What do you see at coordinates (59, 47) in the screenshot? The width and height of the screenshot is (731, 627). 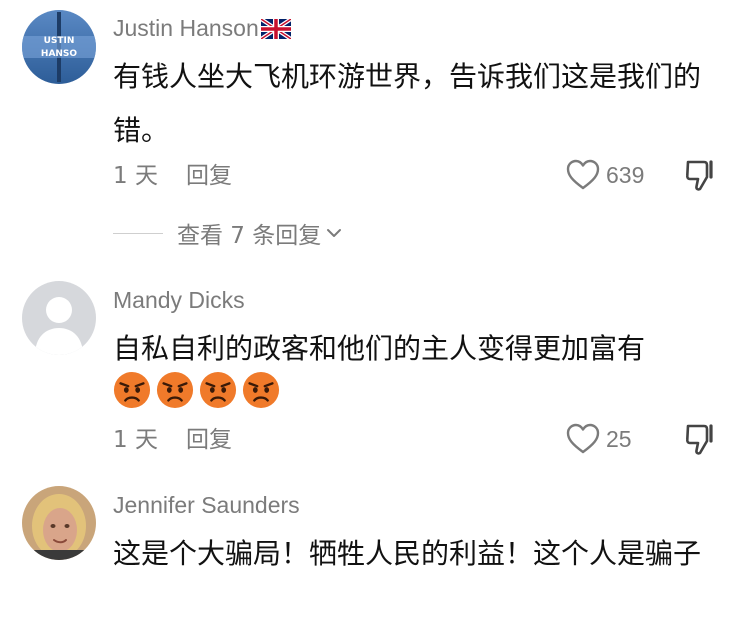 I see `avatar: USTIN HANSO` at bounding box center [59, 47].